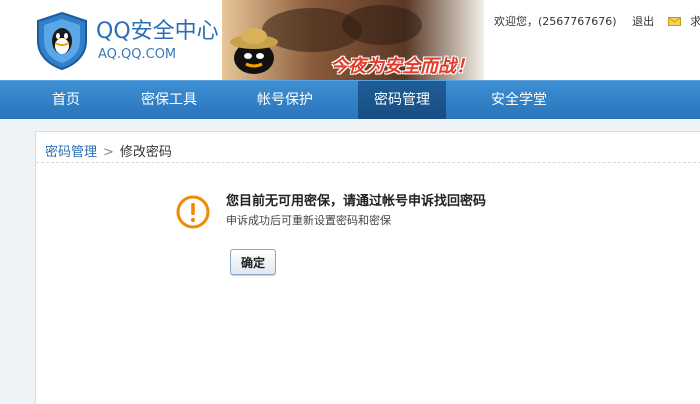 The width and height of the screenshot is (700, 404). I want to click on user-area: 欢迎您，(2567767676) 退出 求助, so click(597, 21).